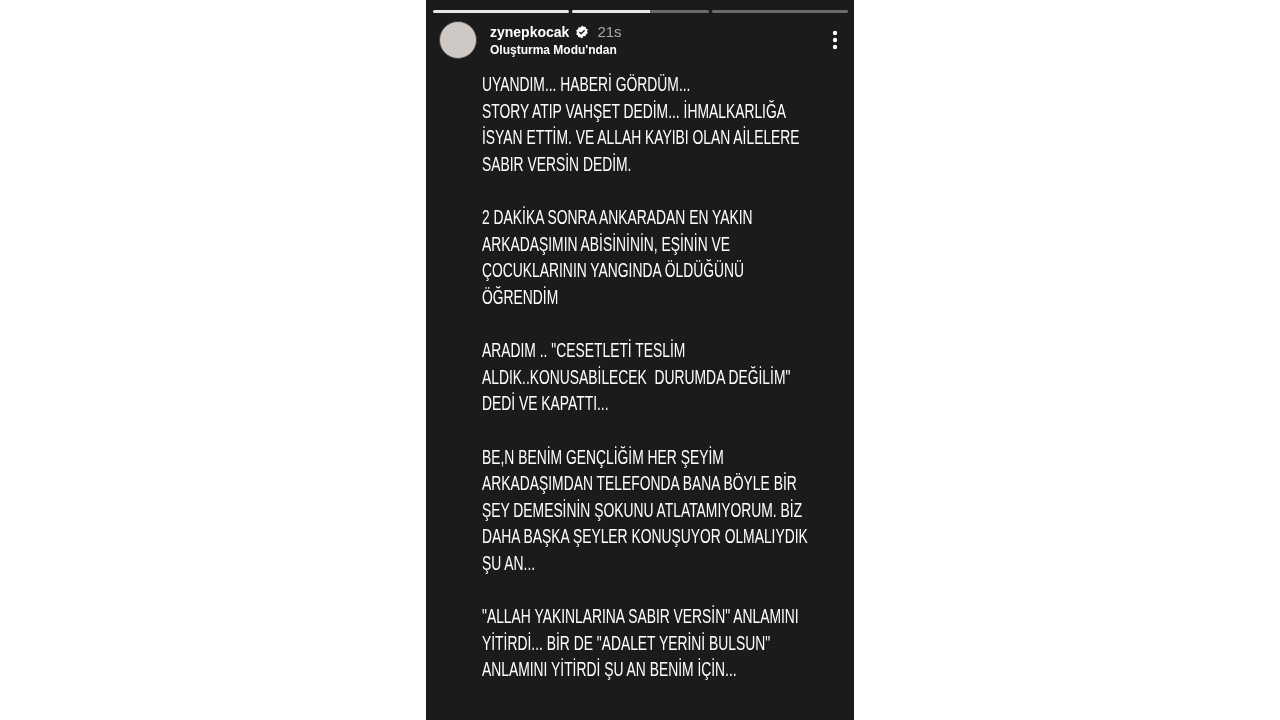 The height and width of the screenshot is (720, 1280). I want to click on story-text-line: ÖĞRENDİM, so click(520, 296).